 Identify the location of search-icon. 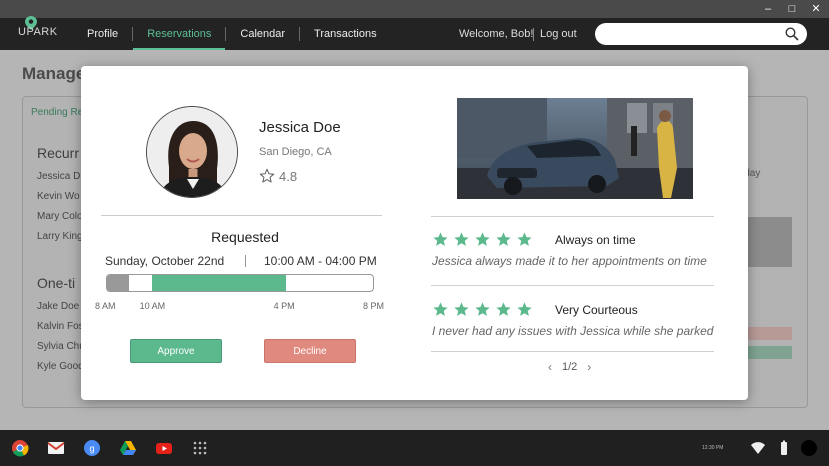
(792, 34).